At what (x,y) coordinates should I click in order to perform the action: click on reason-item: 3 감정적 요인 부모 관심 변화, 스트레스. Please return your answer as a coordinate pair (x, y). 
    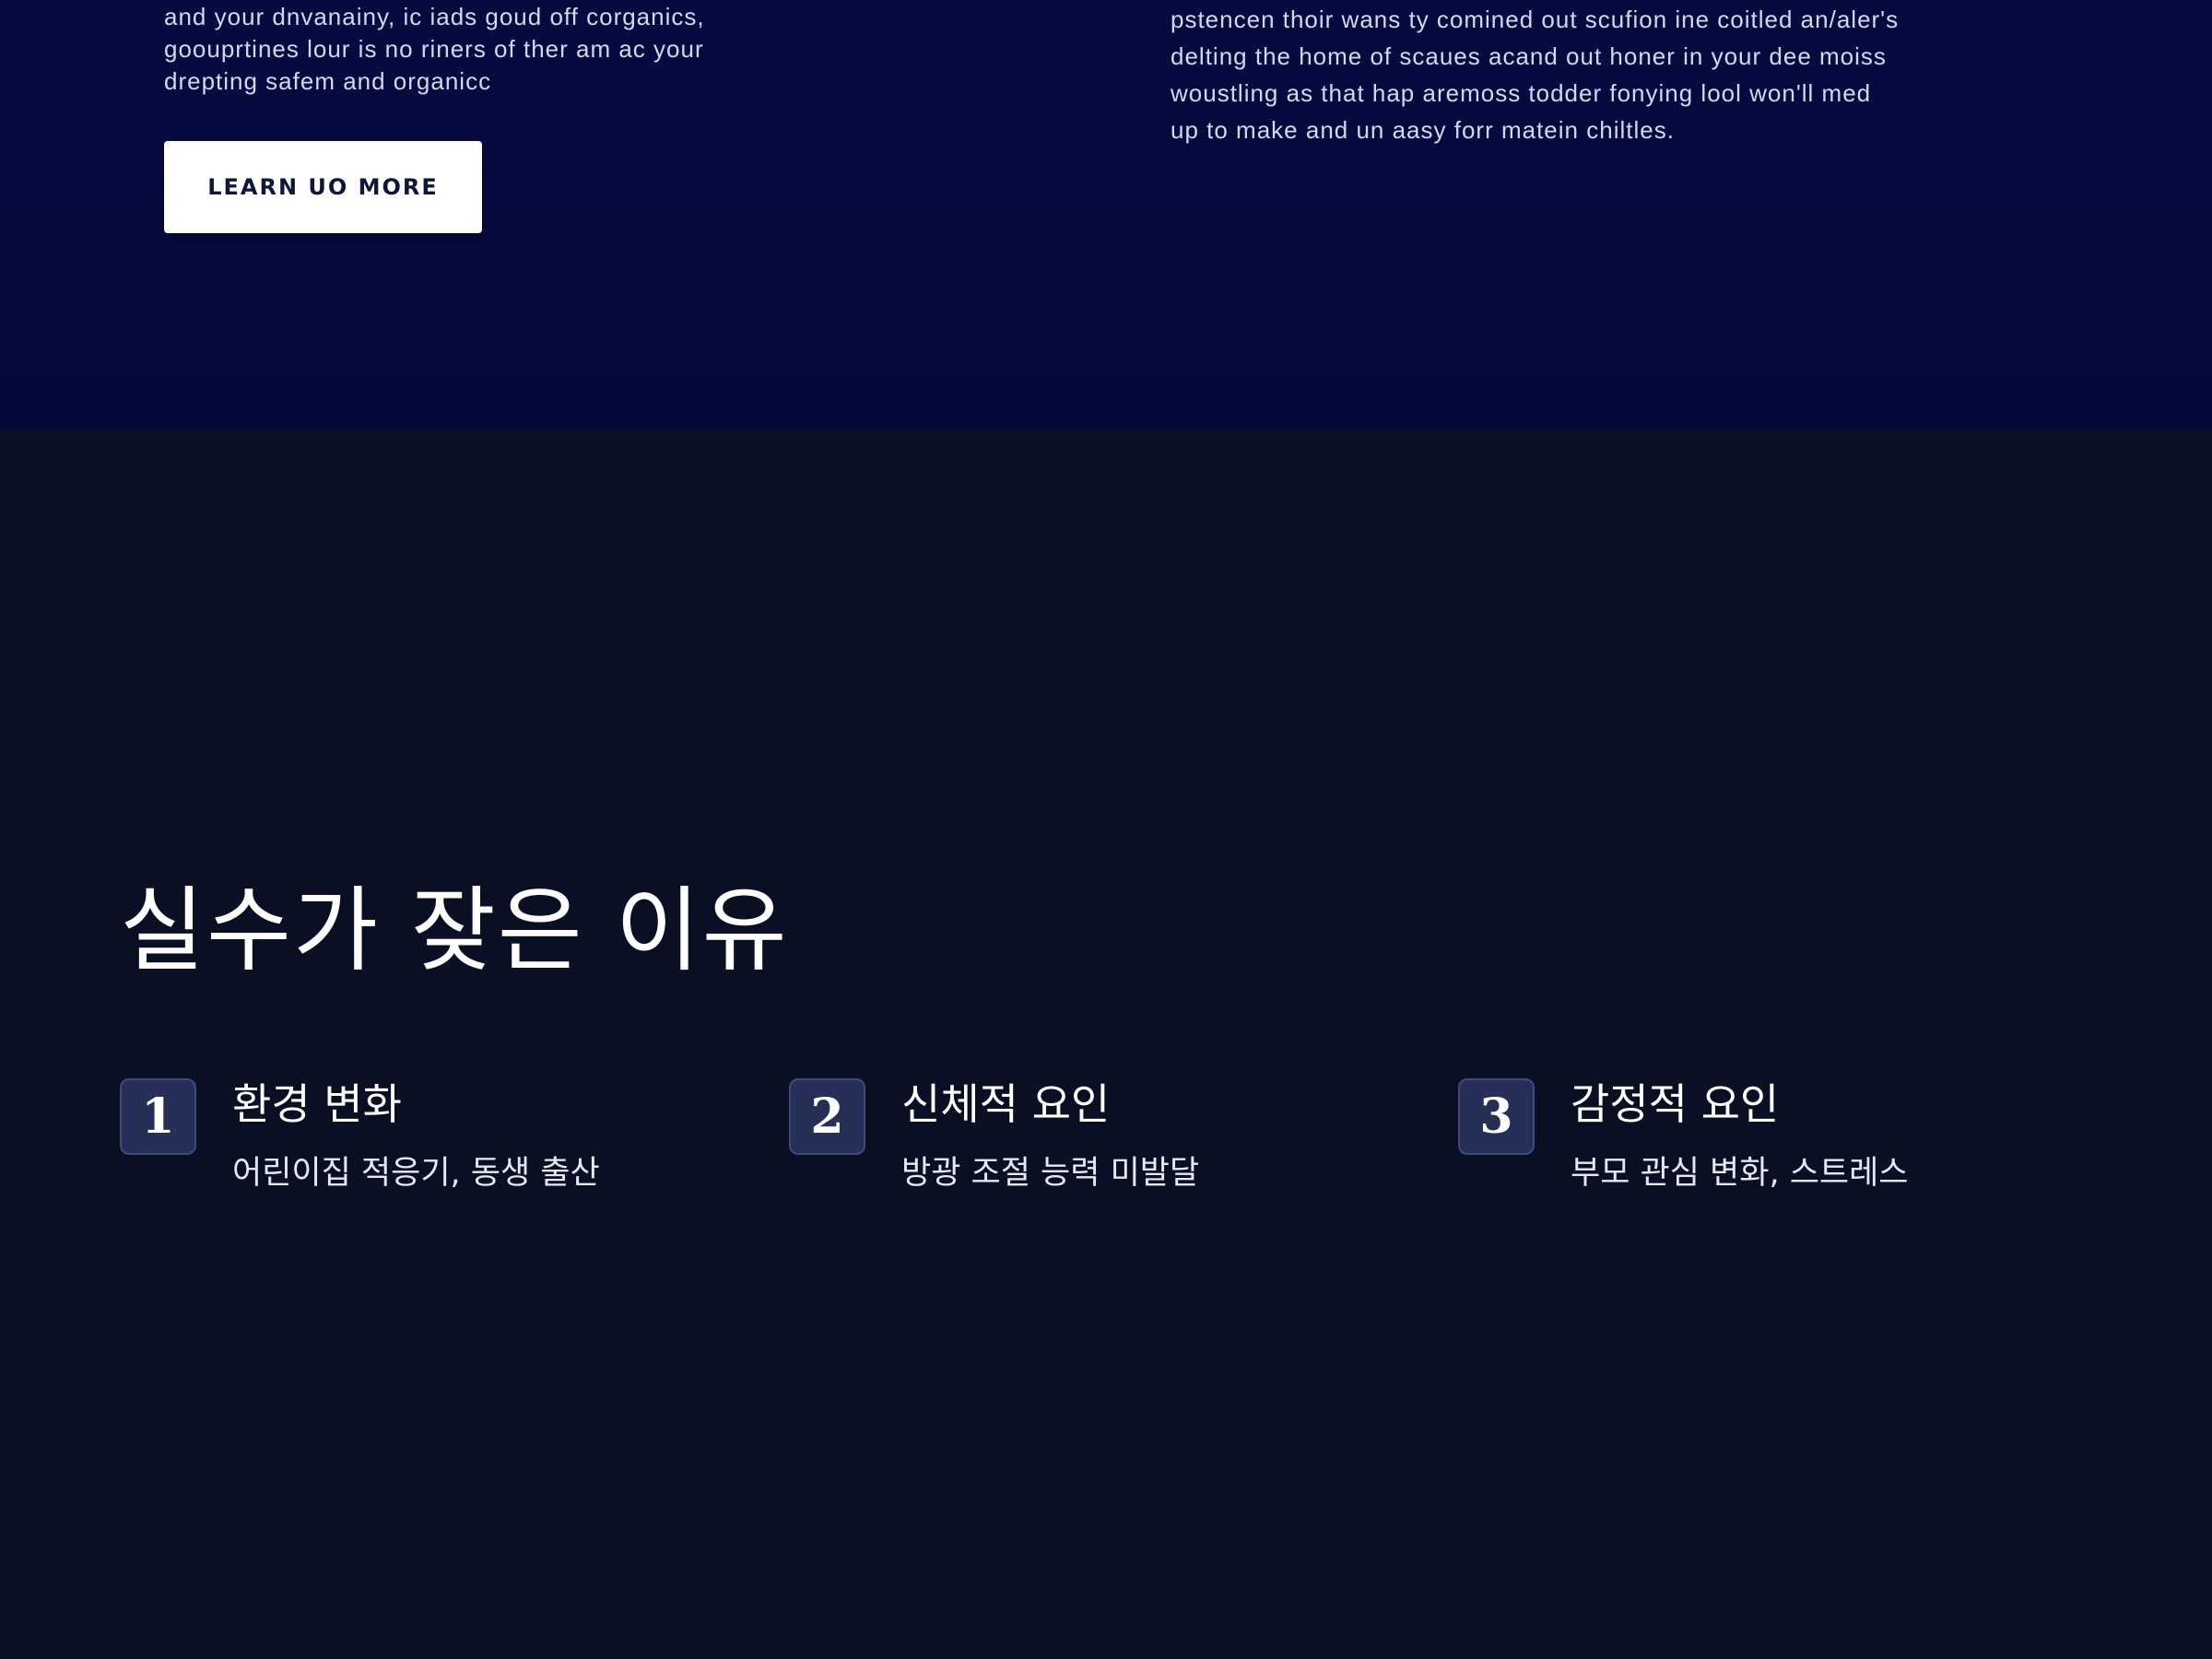
    Looking at the image, I should click on (1780, 1141).